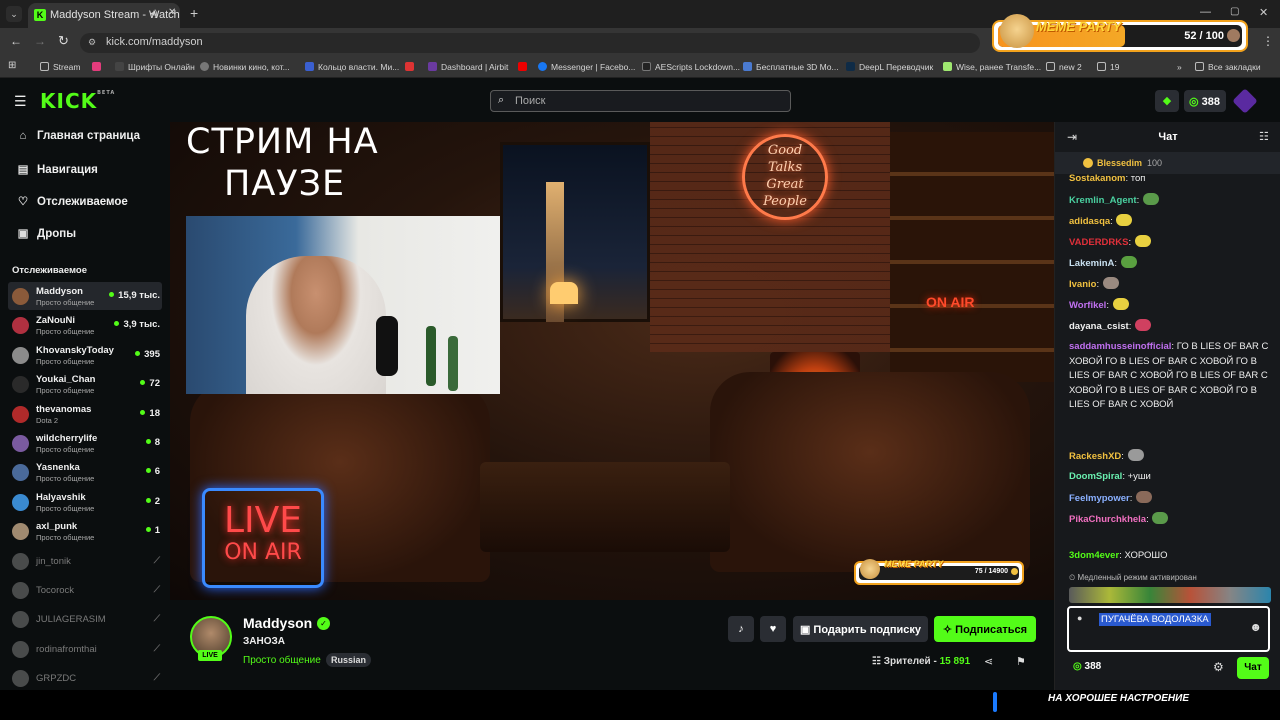  Describe the element at coordinates (72, 201) in the screenshot. I see `nav-following: ♡ Отслеживаемое` at that location.